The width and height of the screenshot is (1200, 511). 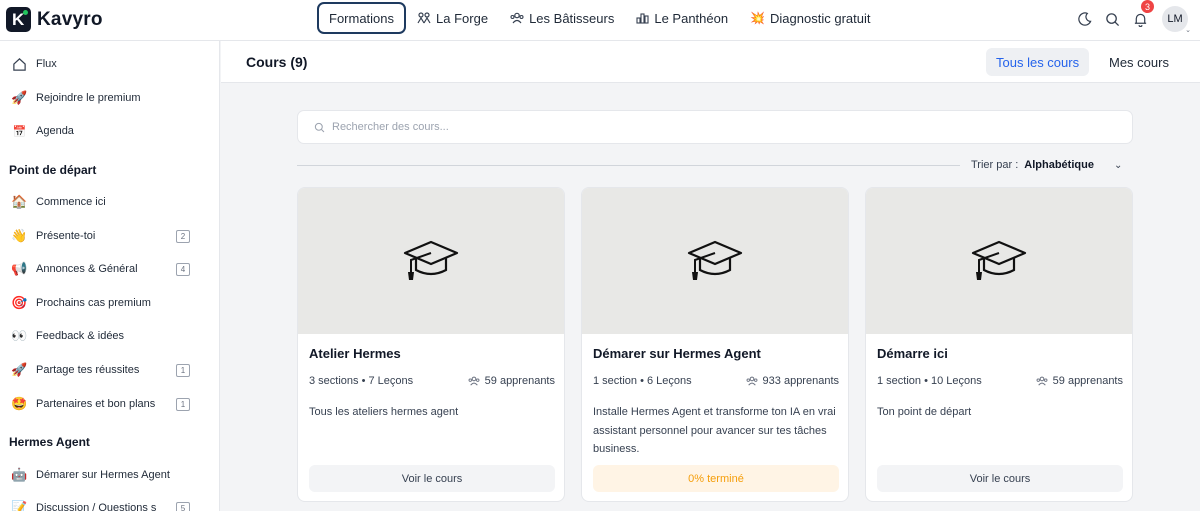 What do you see at coordinates (80, 336) in the screenshot?
I see `sidebar-item-label: Feedback & idées` at bounding box center [80, 336].